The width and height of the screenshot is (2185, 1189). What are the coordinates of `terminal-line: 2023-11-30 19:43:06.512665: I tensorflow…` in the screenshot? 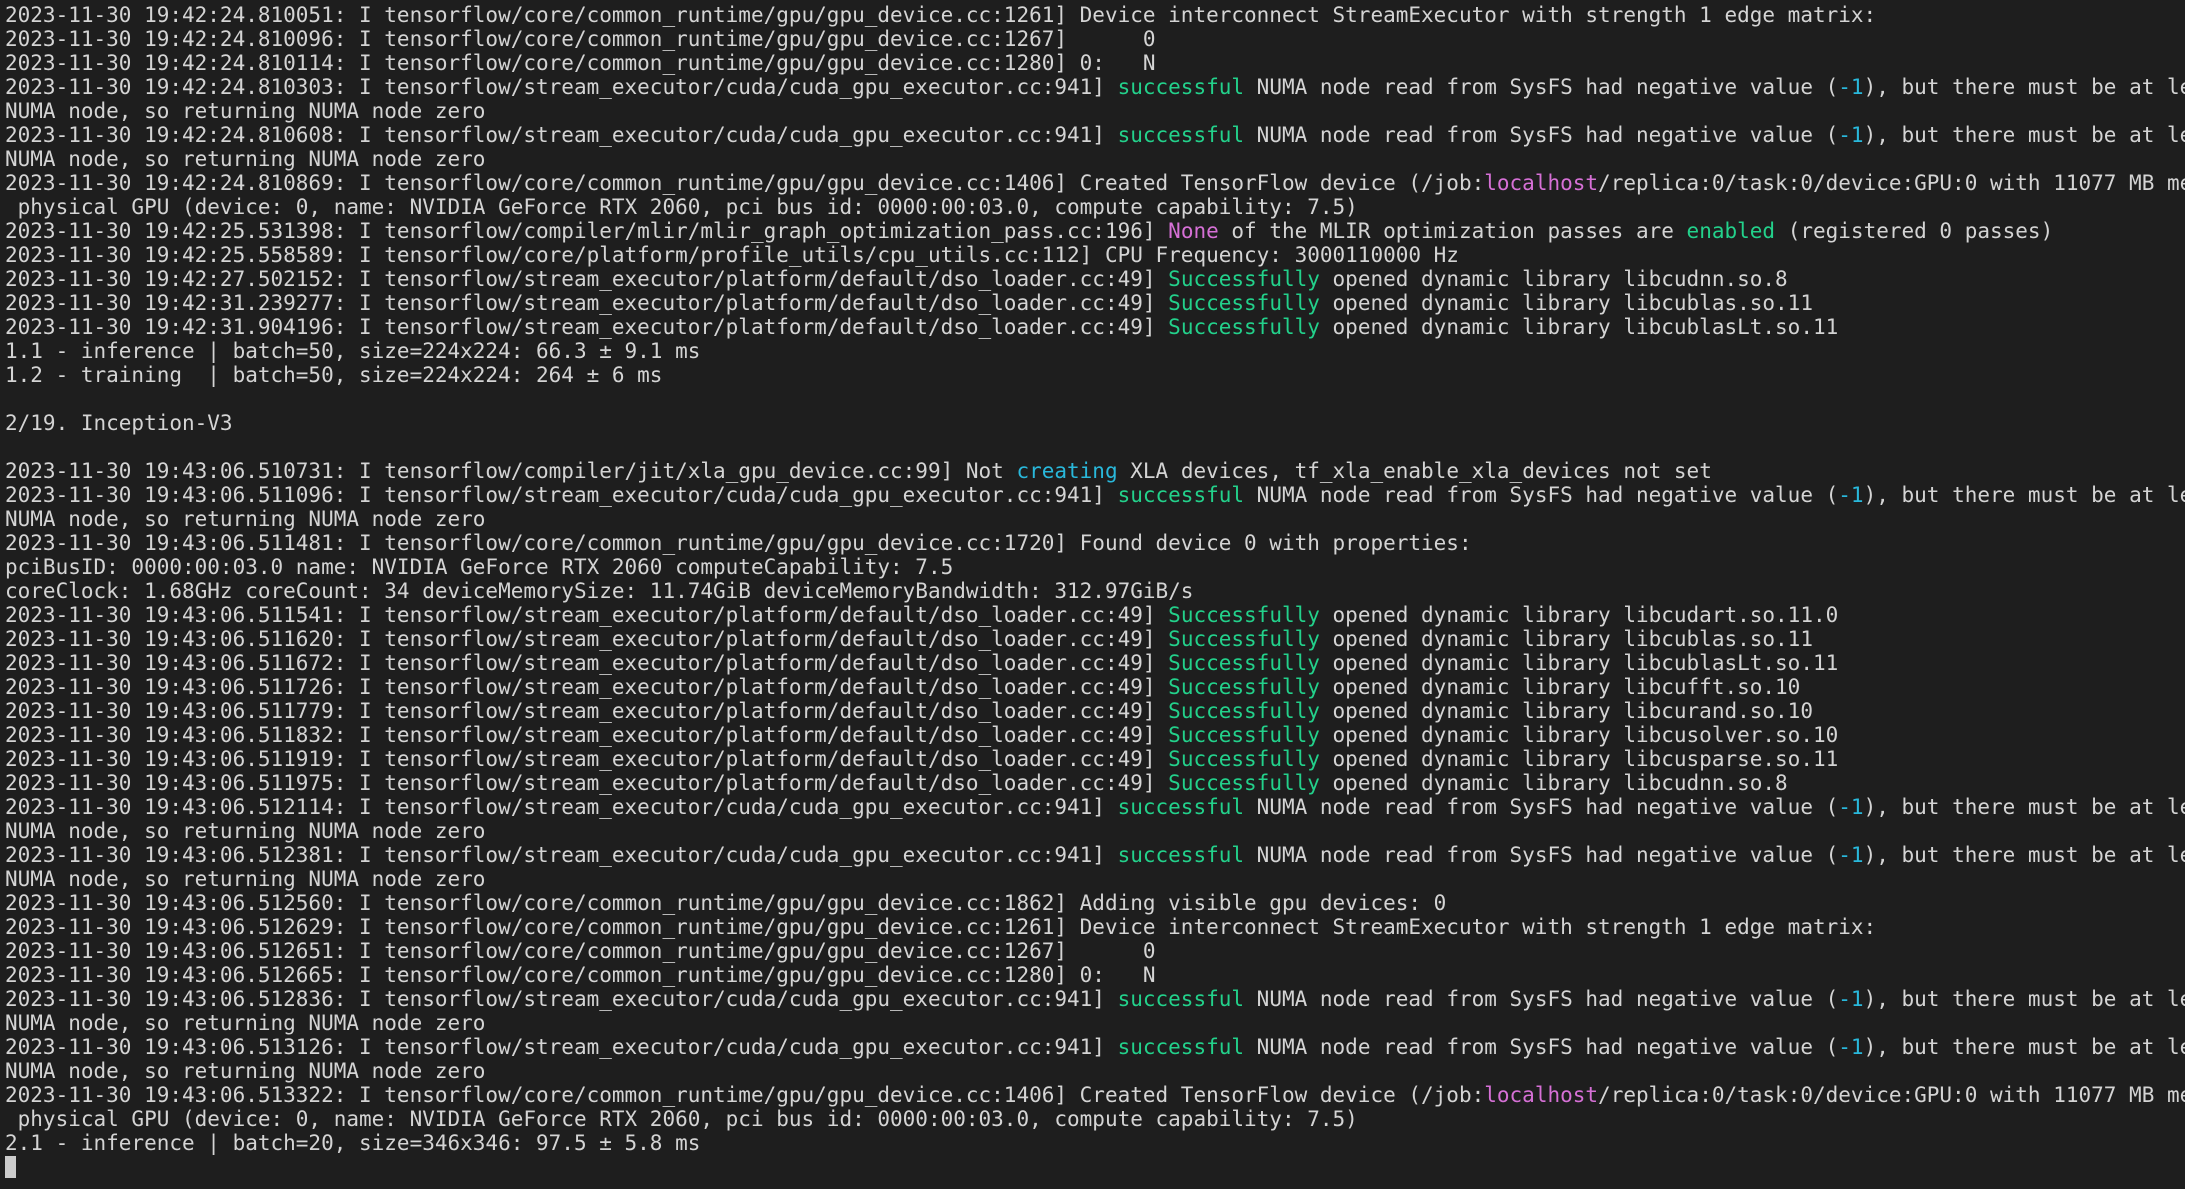 It's located at (1095, 975).